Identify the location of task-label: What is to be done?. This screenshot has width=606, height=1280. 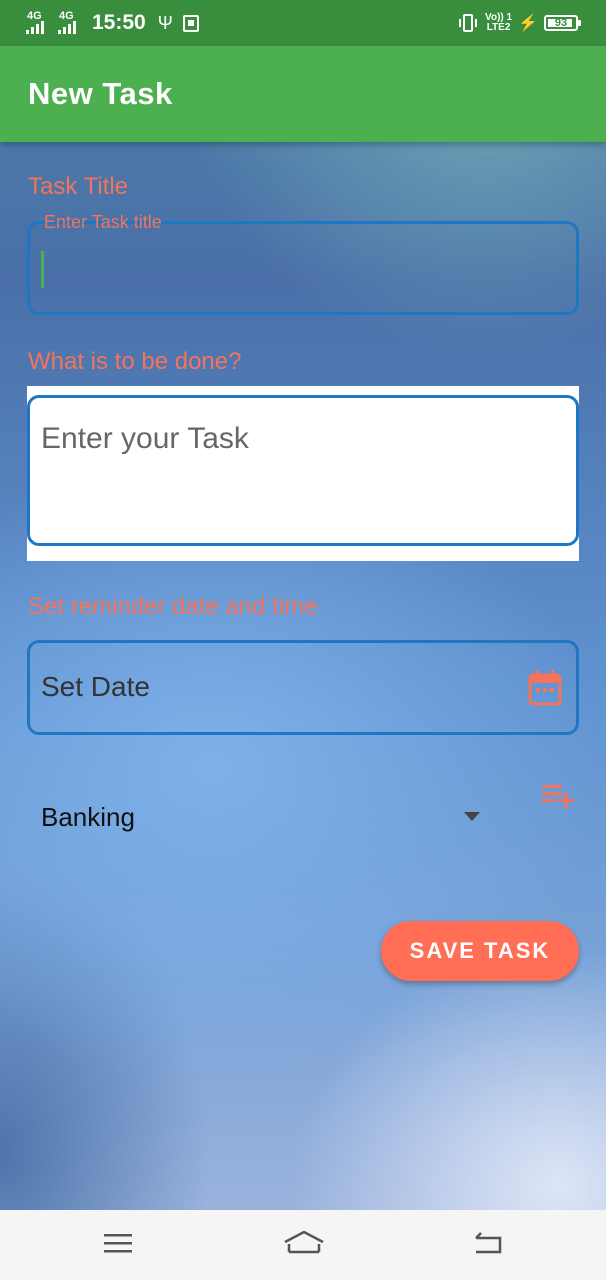
(135, 361).